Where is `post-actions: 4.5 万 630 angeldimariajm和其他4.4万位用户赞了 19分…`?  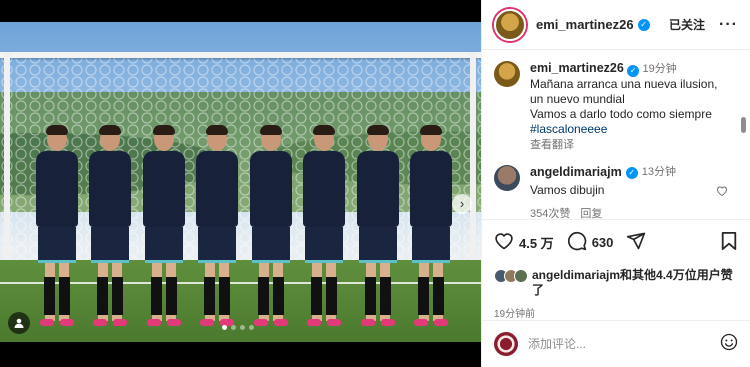
post-actions: 4.5 万 630 angeldimariajm和其他4.4万位用户赞了 19分… is located at coordinates (616, 269).